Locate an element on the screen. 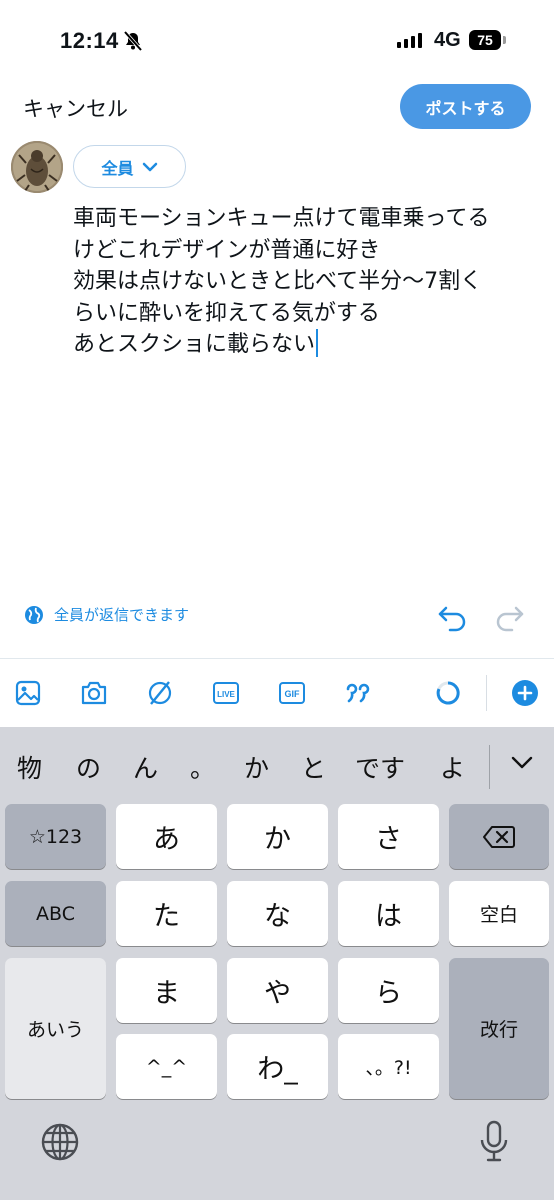 The height and width of the screenshot is (1200, 554). gif-icon: GIF is located at coordinates (292, 693).